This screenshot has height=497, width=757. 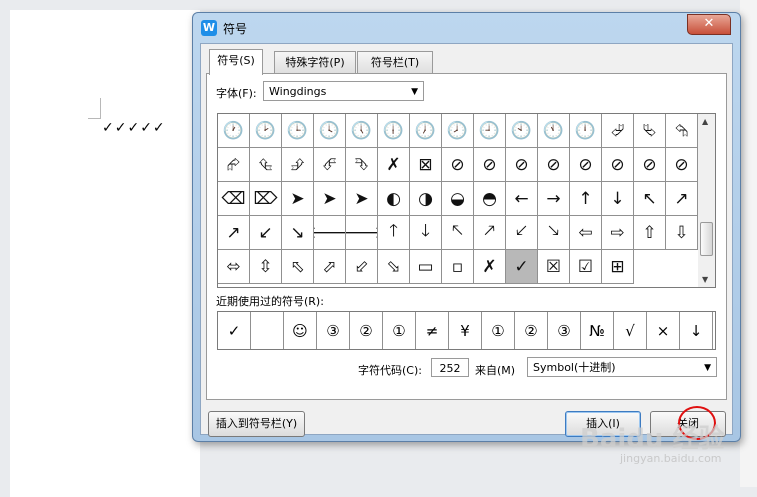 I want to click on symbol-cell: ⇨, so click(x=618, y=233).